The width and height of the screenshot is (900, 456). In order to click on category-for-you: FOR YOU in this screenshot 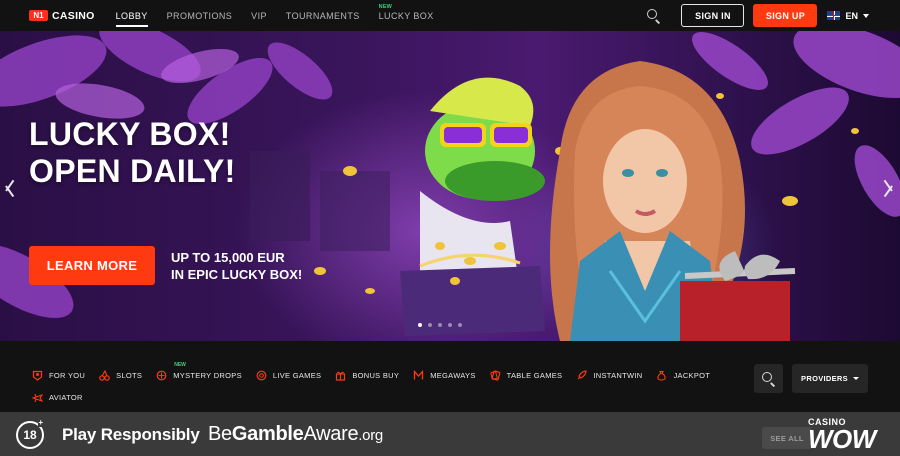, I will do `click(58, 375)`.